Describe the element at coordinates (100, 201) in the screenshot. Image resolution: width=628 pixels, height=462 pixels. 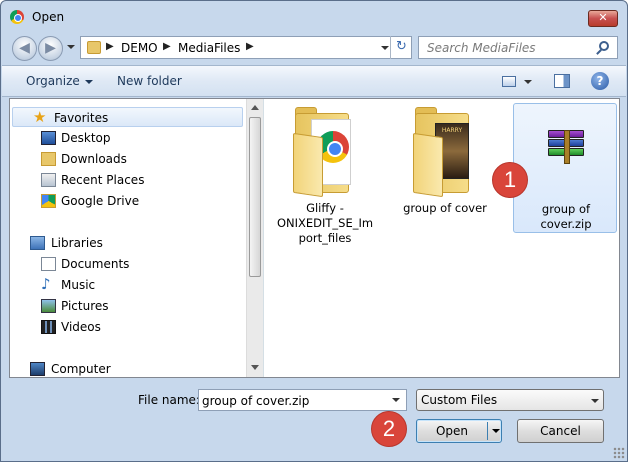
I see `sidebar-item-label: Google Drive` at that location.